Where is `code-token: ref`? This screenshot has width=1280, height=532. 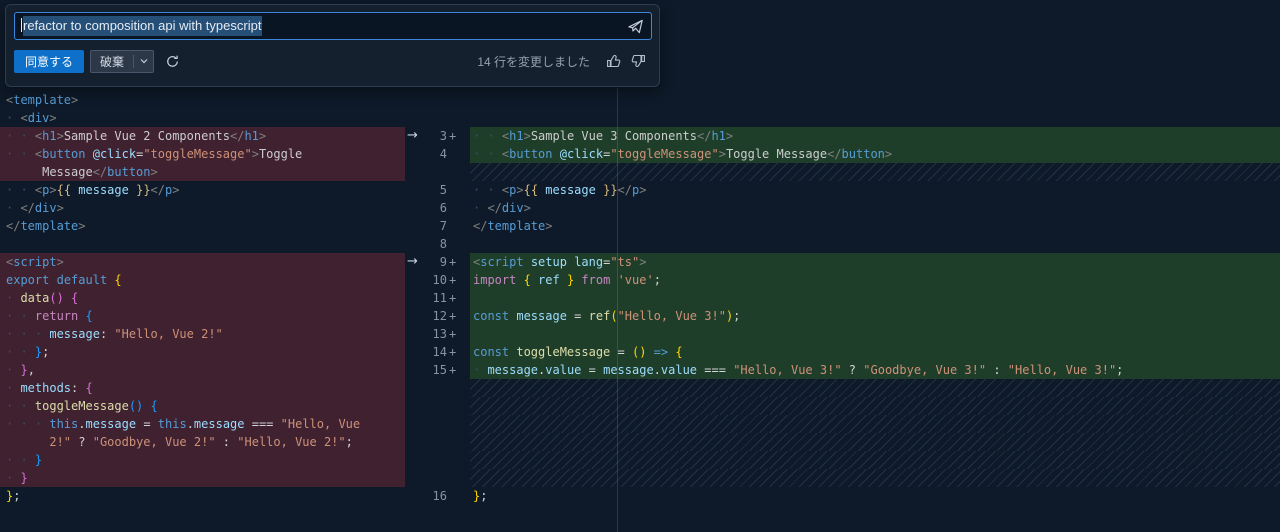 code-token: ref is located at coordinates (548, 280).